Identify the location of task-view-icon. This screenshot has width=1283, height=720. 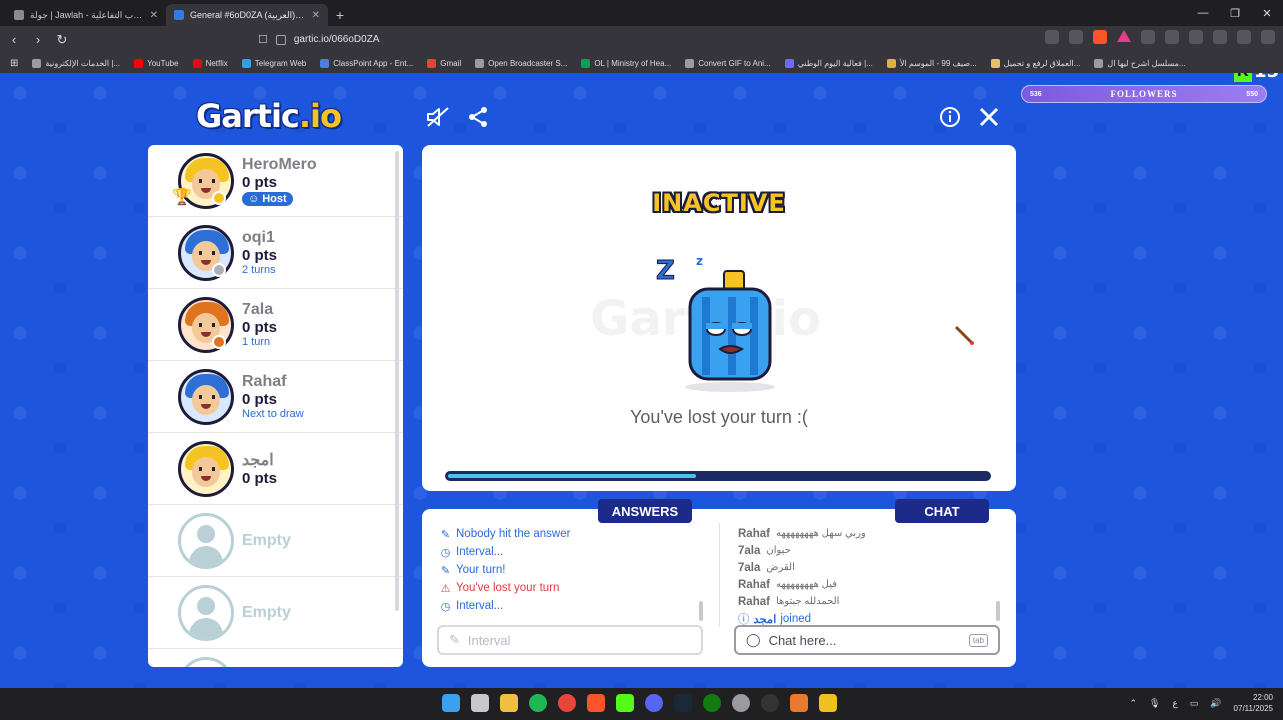
(480, 703).